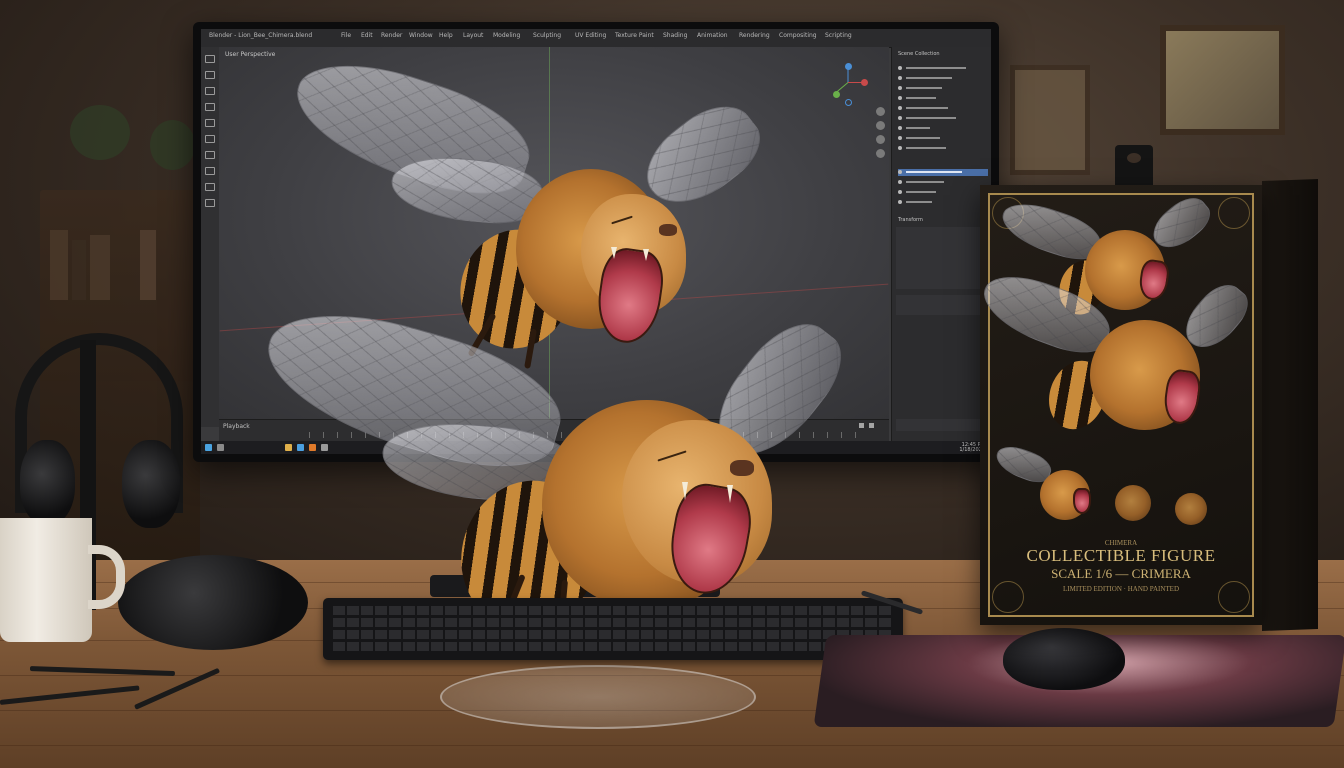 Image resolution: width=1344 pixels, height=768 pixels. What do you see at coordinates (1121, 573) in the screenshot?
I see `box-subtitle: SCALE 1/6 — CRIMERA` at bounding box center [1121, 573].